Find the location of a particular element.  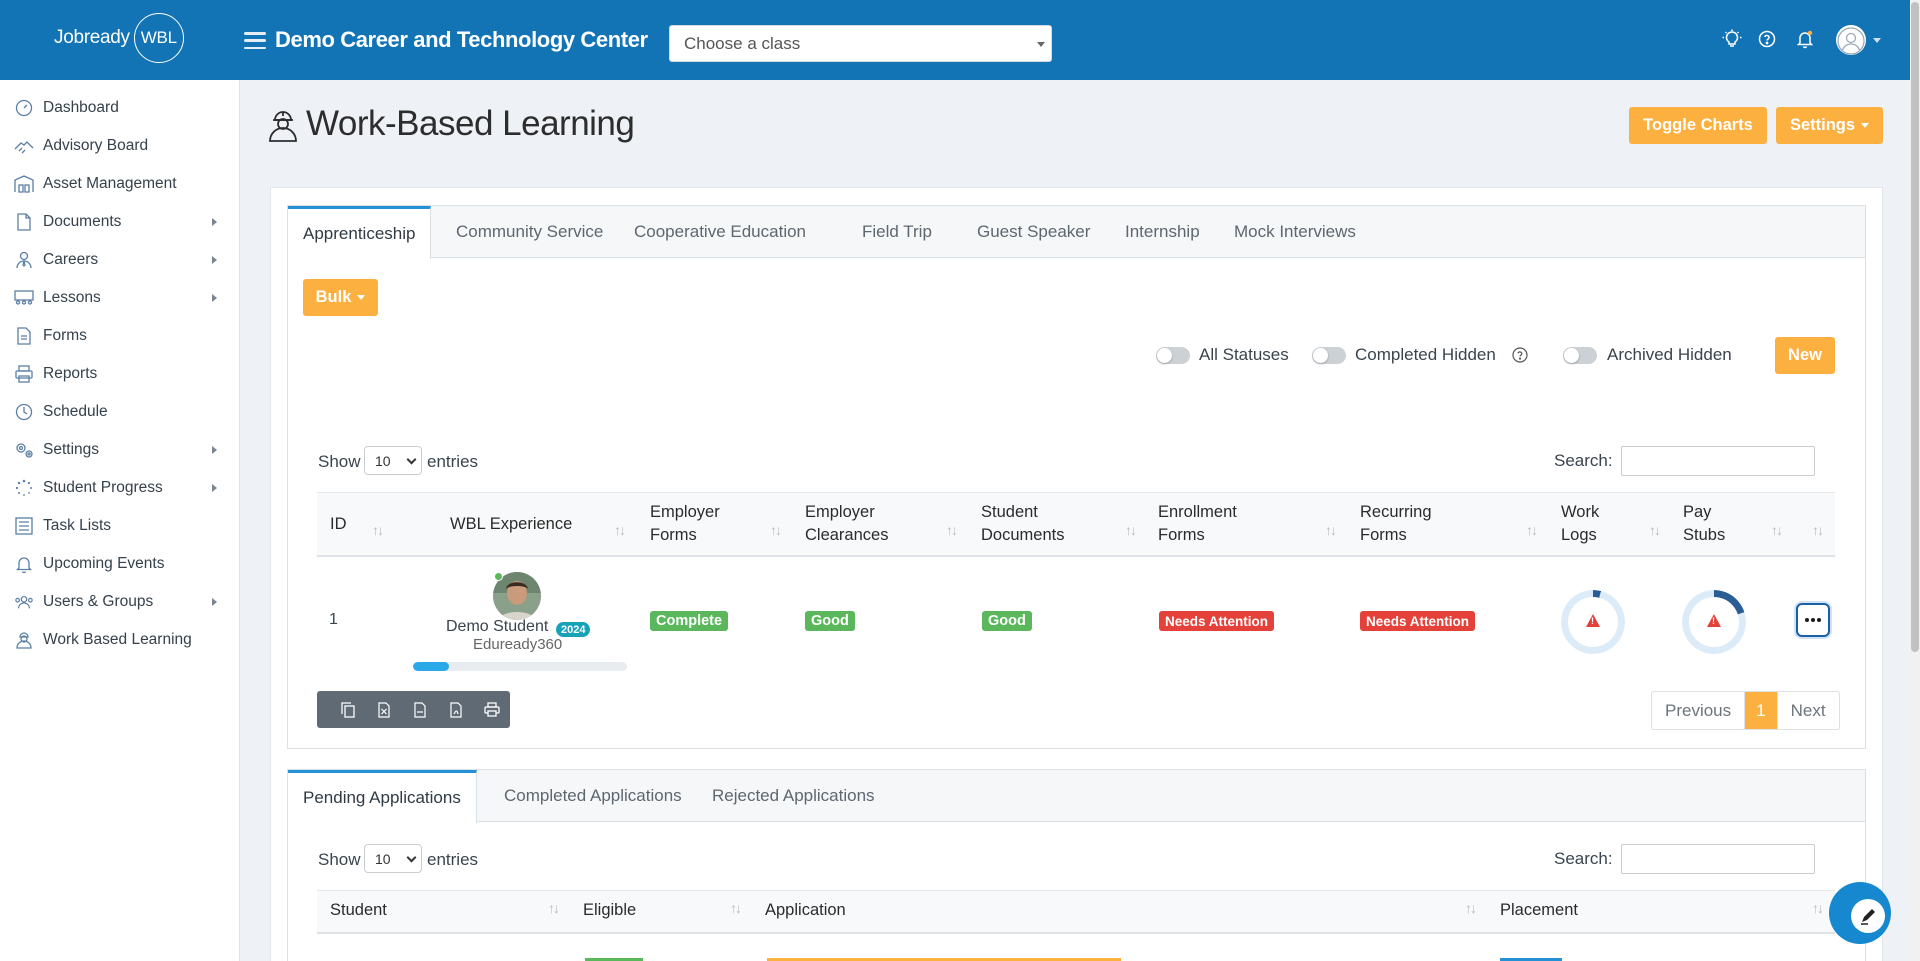

col-header-eligible: Eligible is located at coordinates (609, 910).